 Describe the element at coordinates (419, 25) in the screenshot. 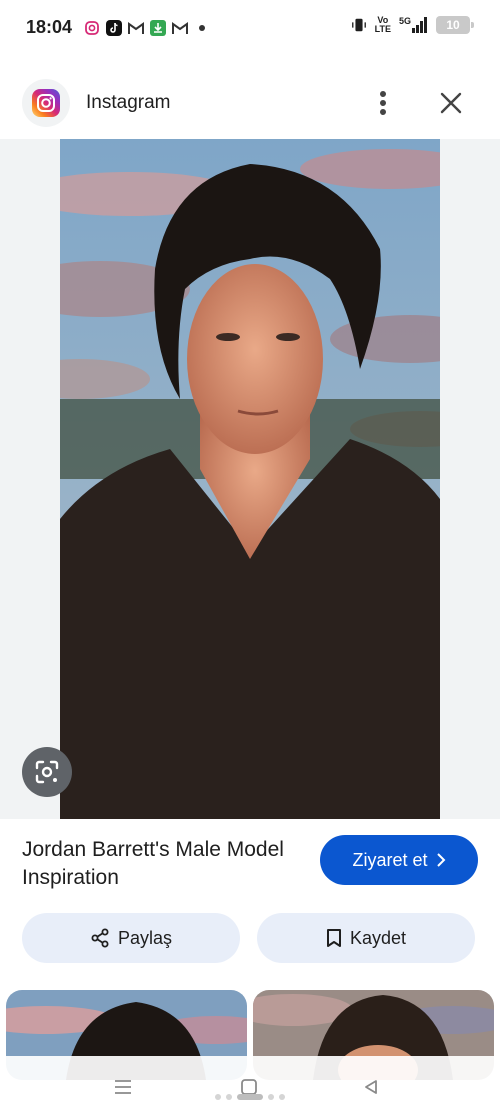

I see `signal-bars-icon` at that location.